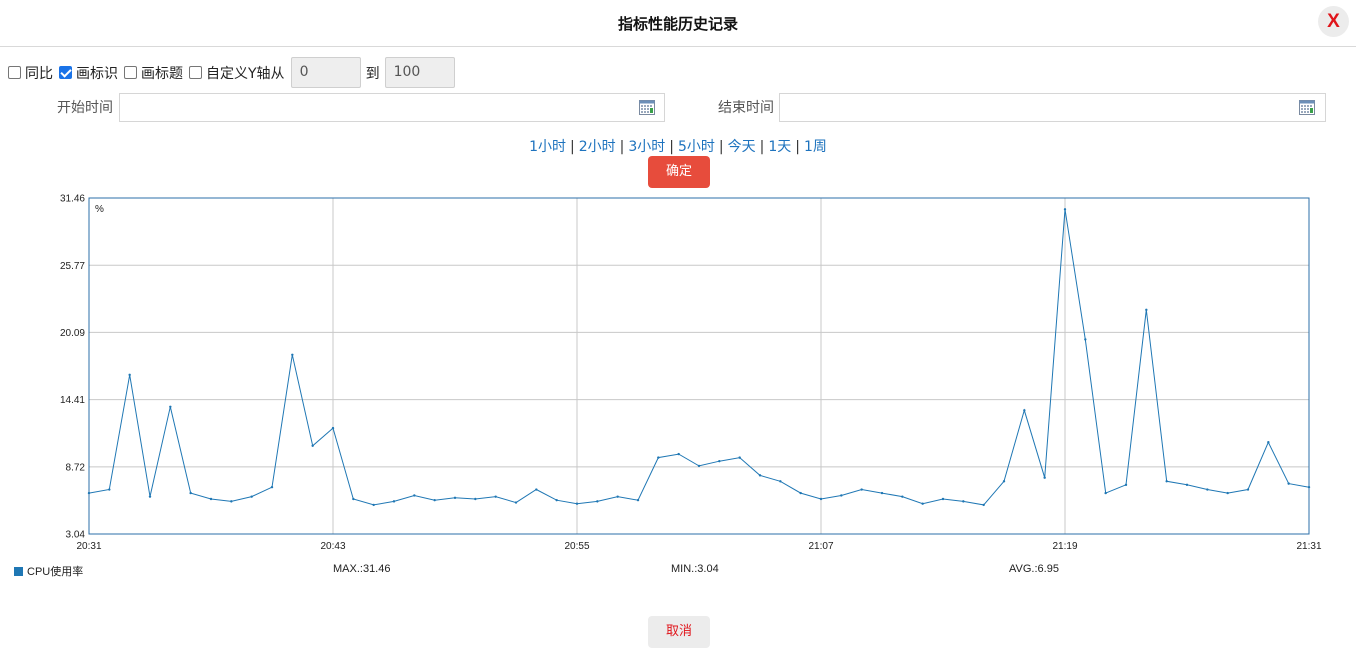  Describe the element at coordinates (820, 546) in the screenshot. I see `x-tick-label: 21:07` at that location.